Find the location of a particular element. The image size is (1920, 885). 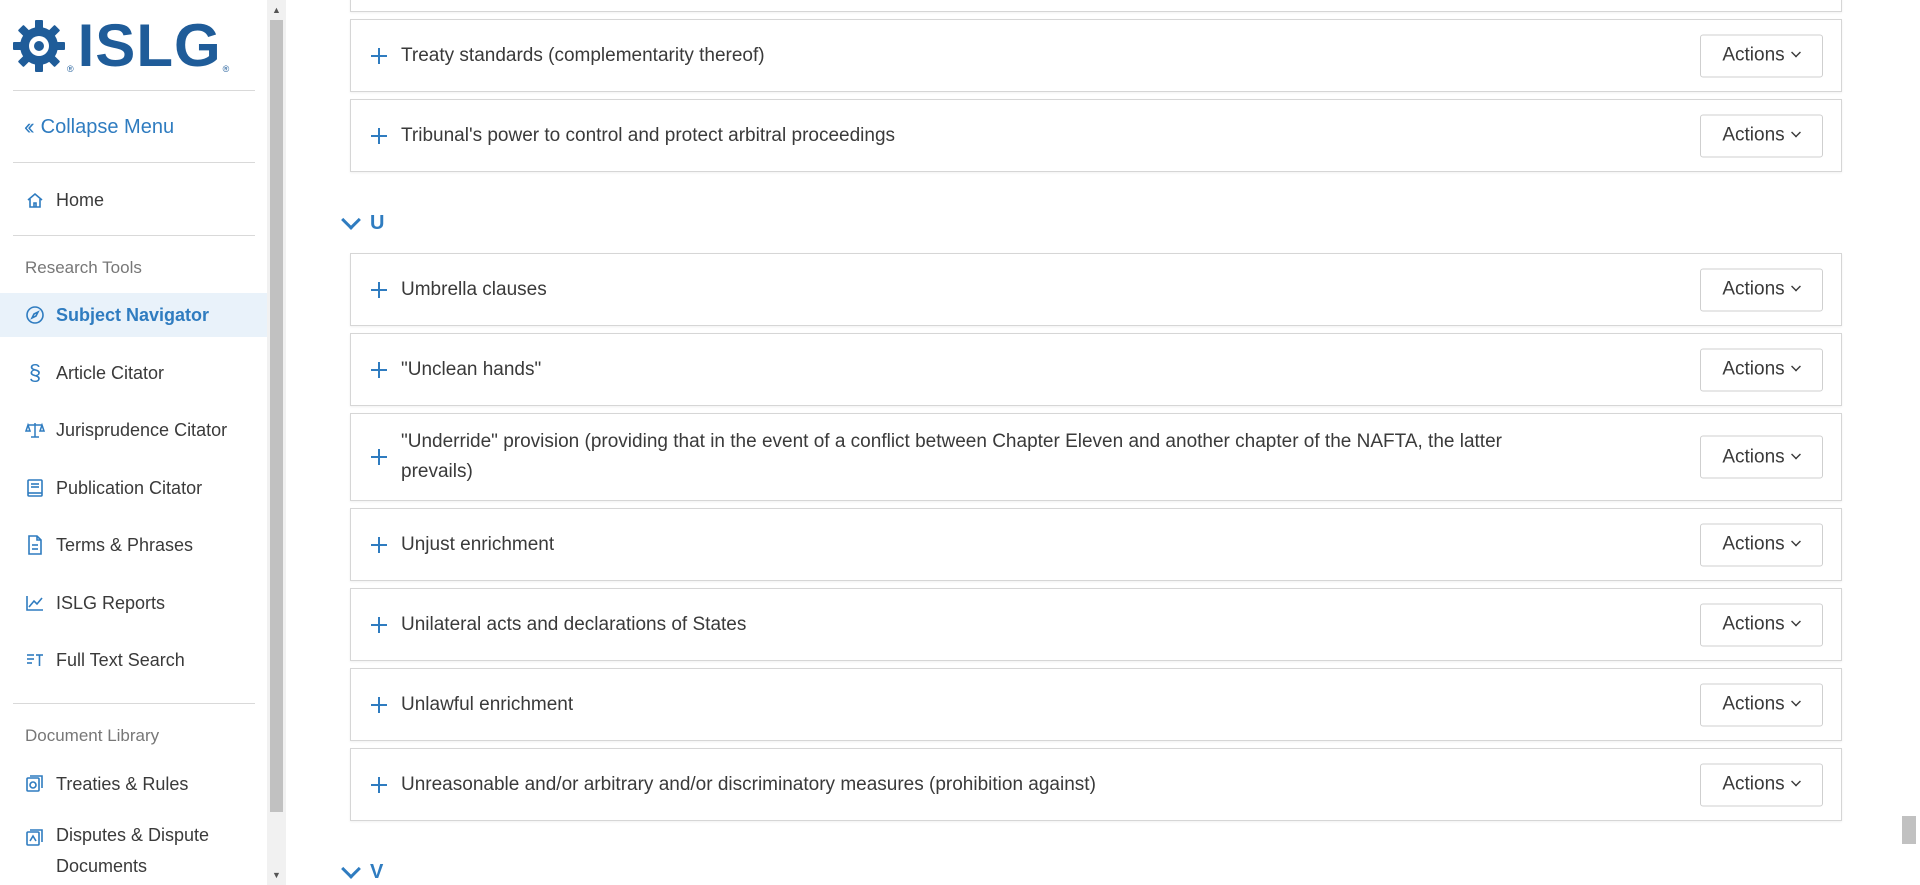

sidebar-item-home: Home is located at coordinates (133, 200).